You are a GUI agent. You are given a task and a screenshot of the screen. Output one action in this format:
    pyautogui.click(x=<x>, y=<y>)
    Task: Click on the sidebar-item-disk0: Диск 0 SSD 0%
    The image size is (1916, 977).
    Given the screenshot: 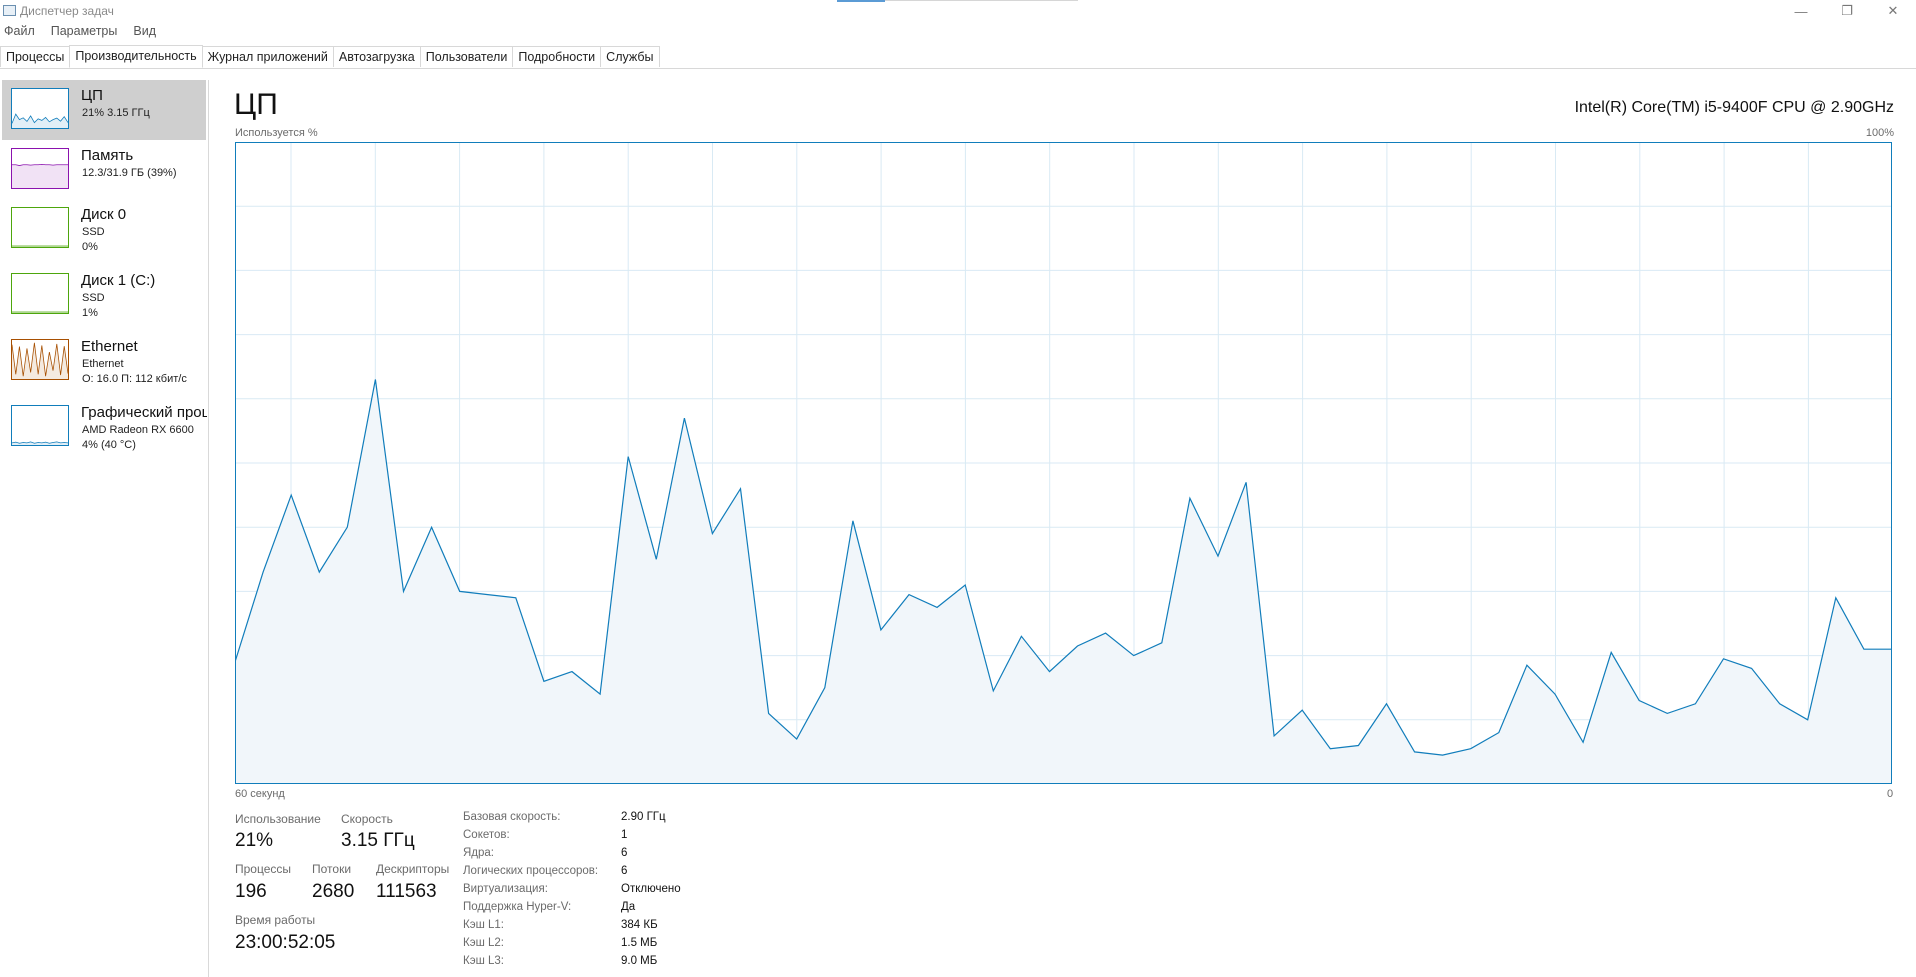 What is the action you would take?
    pyautogui.click(x=104, y=236)
    